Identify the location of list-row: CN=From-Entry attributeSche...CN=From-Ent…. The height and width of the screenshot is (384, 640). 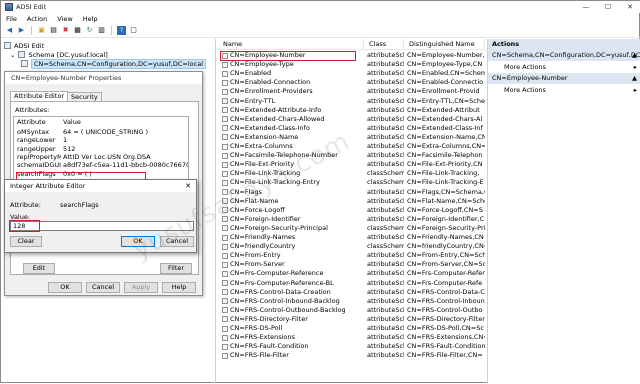
(351, 255).